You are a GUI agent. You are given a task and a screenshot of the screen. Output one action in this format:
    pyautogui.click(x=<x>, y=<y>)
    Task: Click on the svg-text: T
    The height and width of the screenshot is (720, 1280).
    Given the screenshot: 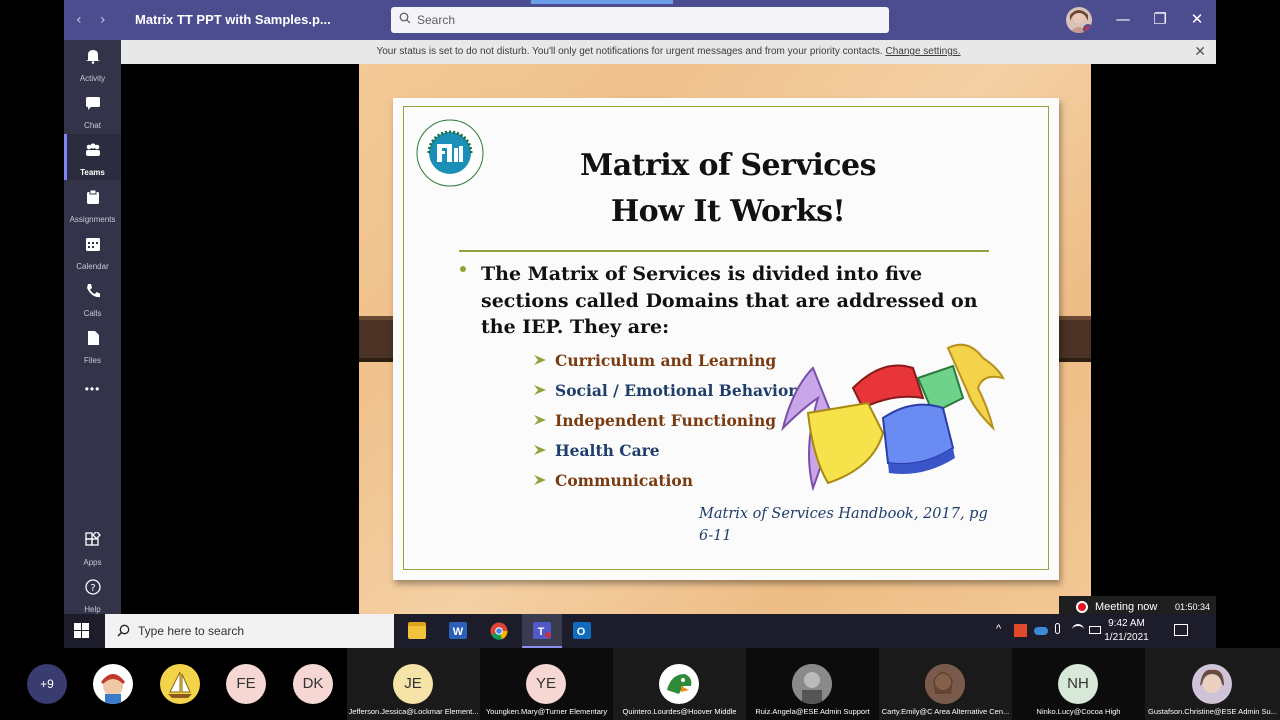 What is the action you would take?
    pyautogui.click(x=541, y=632)
    